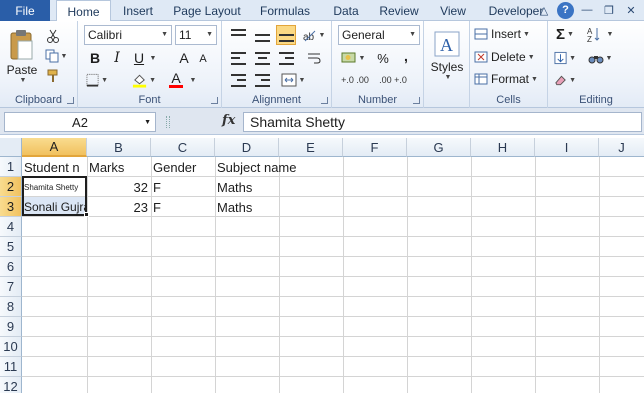 The image size is (644, 393). I want to click on gridline, so click(333, 356).